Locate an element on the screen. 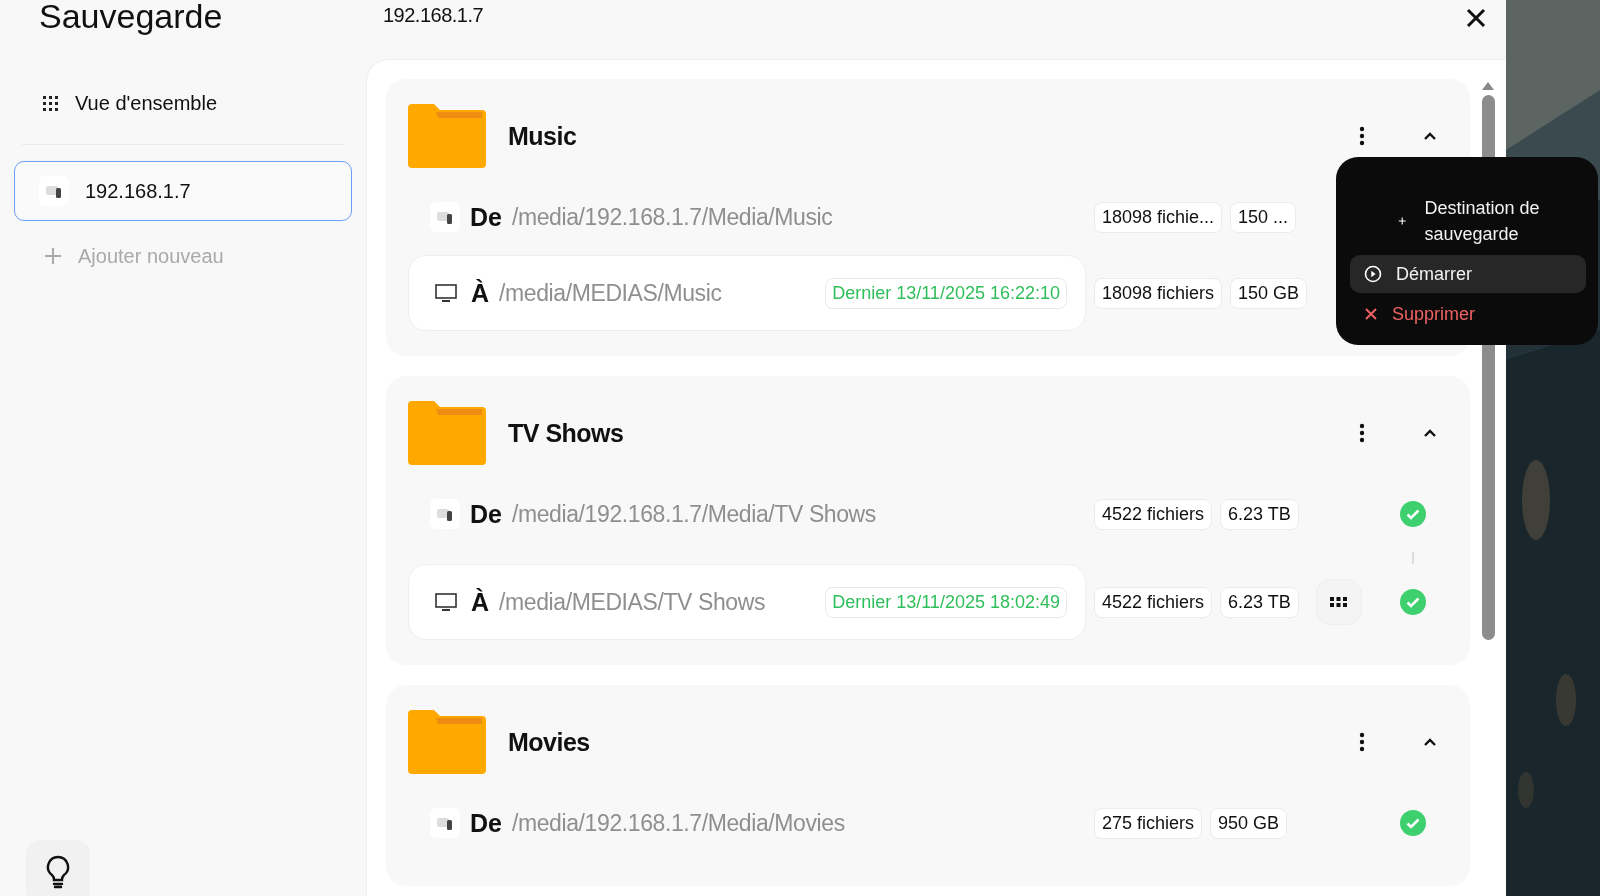 This screenshot has height=896, width=1600. folder-path: /media/MEDIAS/Music is located at coordinates (610, 293).